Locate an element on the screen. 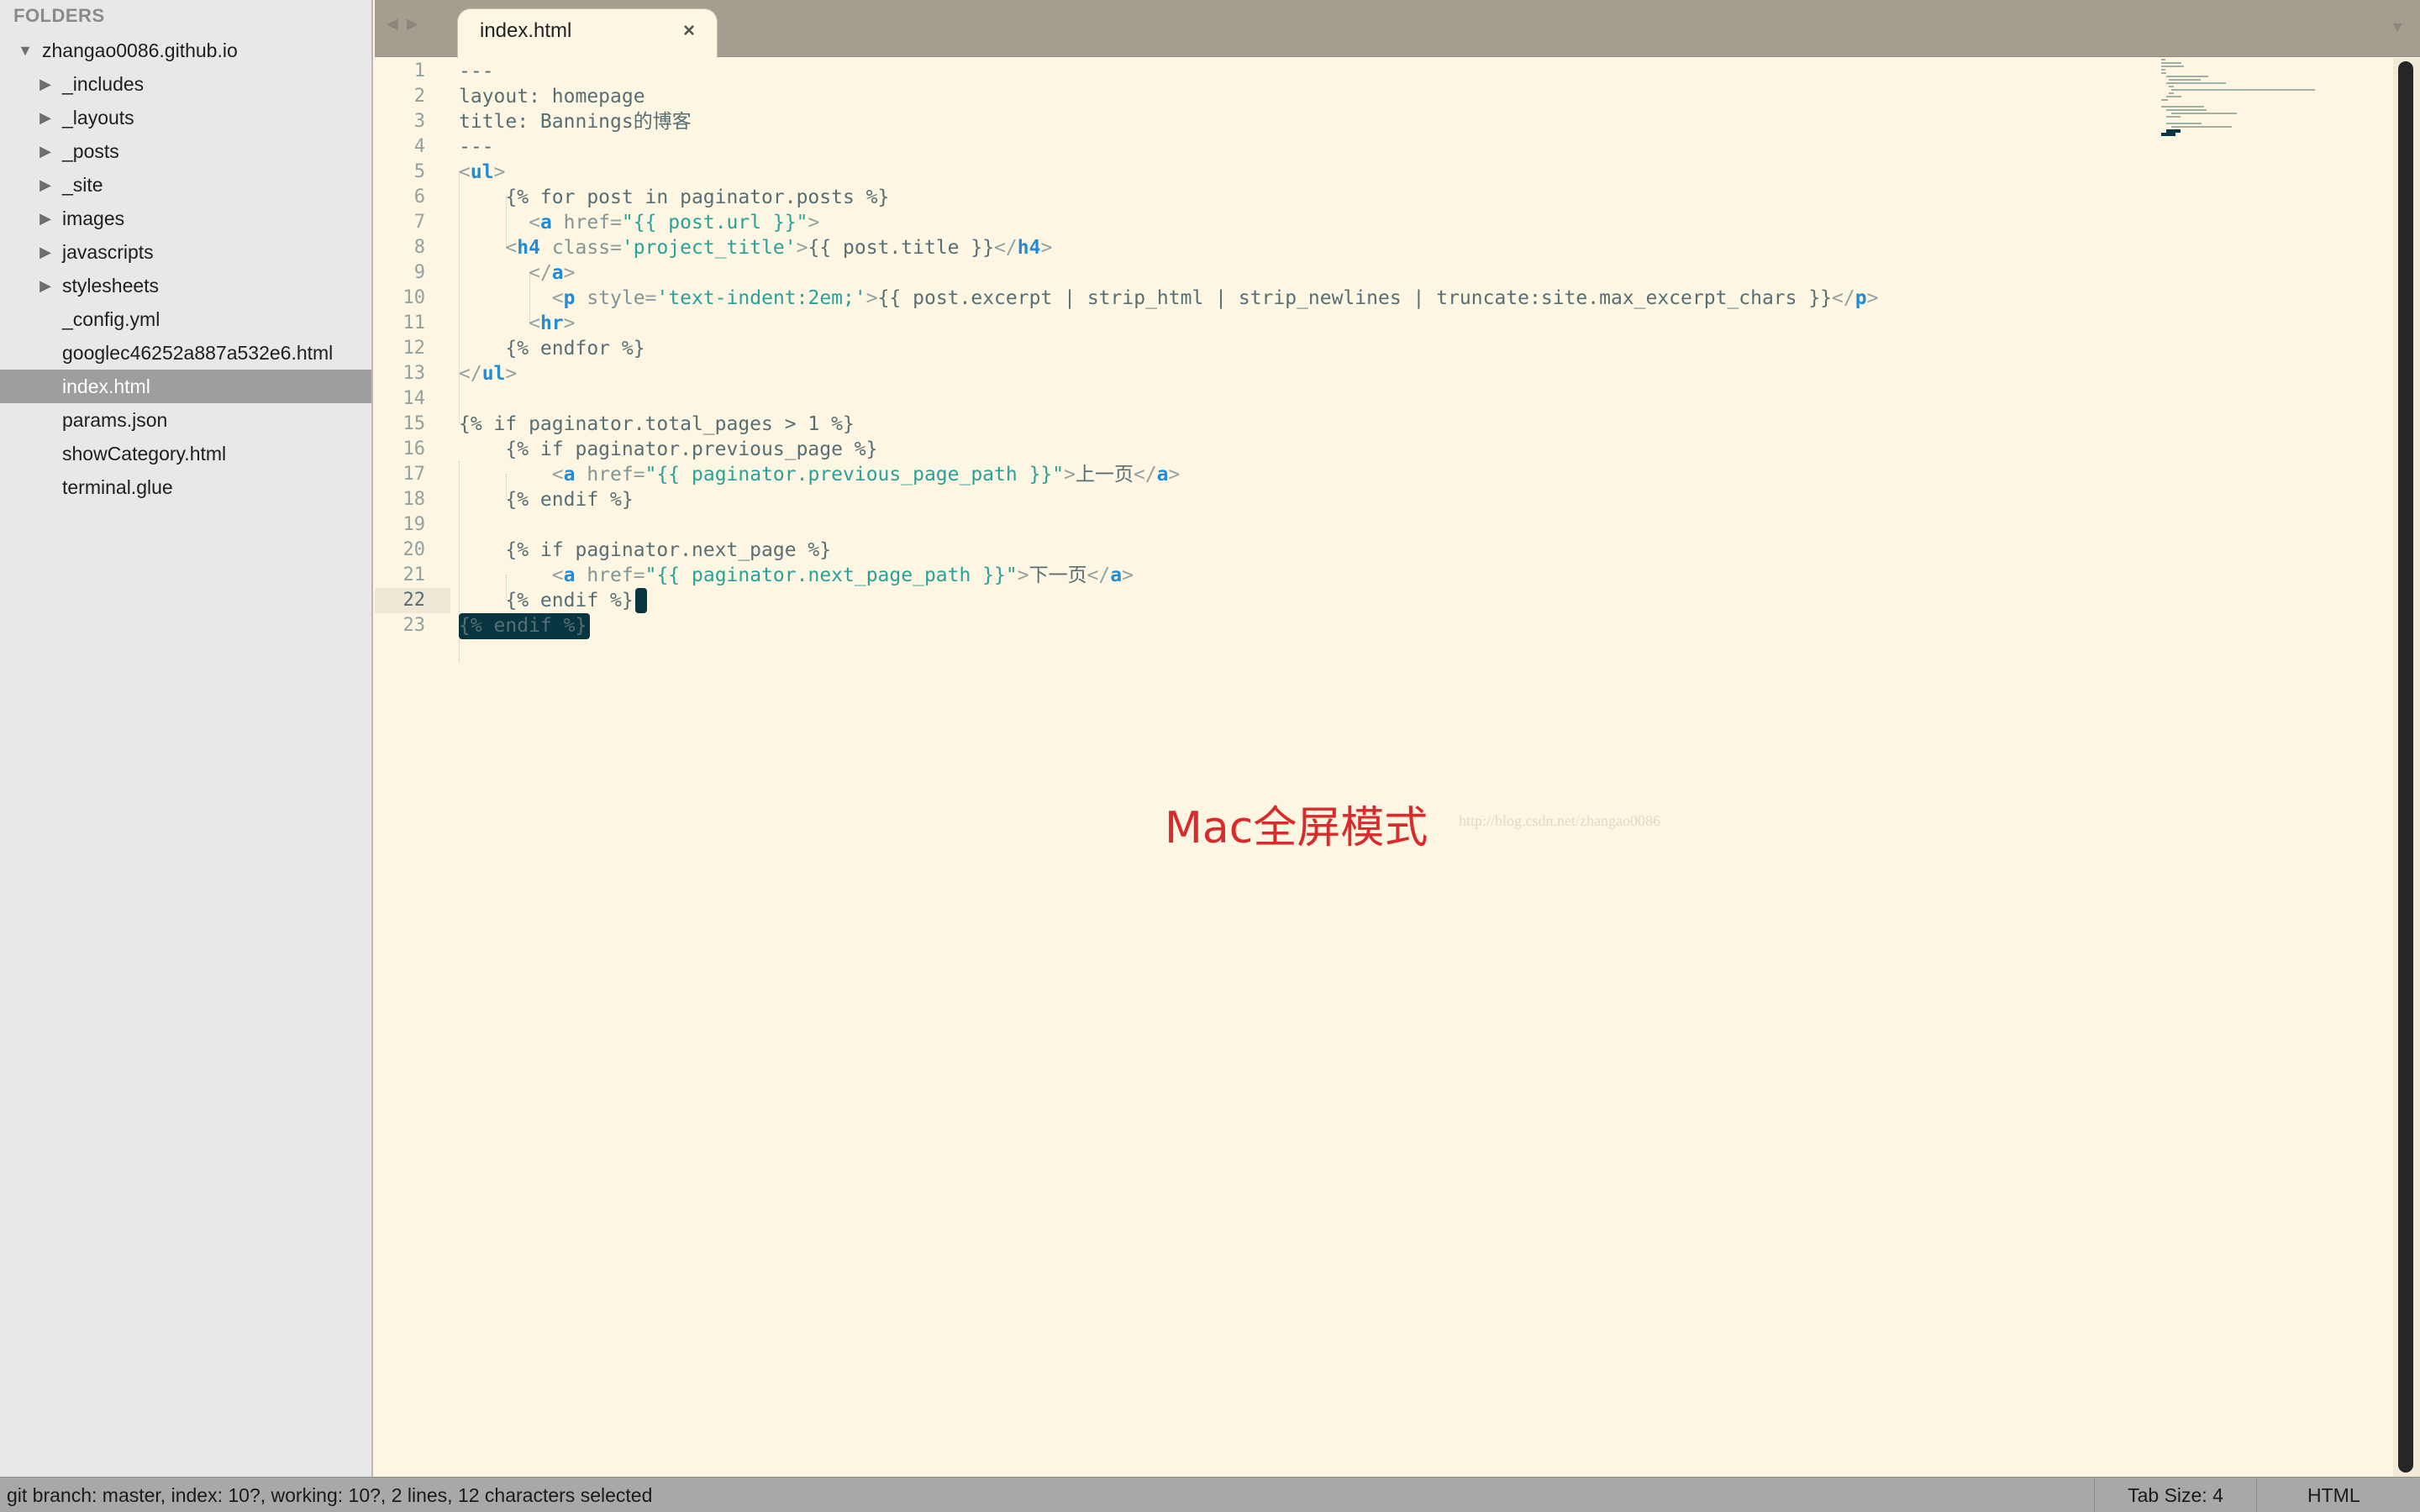 The height and width of the screenshot is (1512, 2420). tree-file-label: terminal.glue is located at coordinates (117, 487).